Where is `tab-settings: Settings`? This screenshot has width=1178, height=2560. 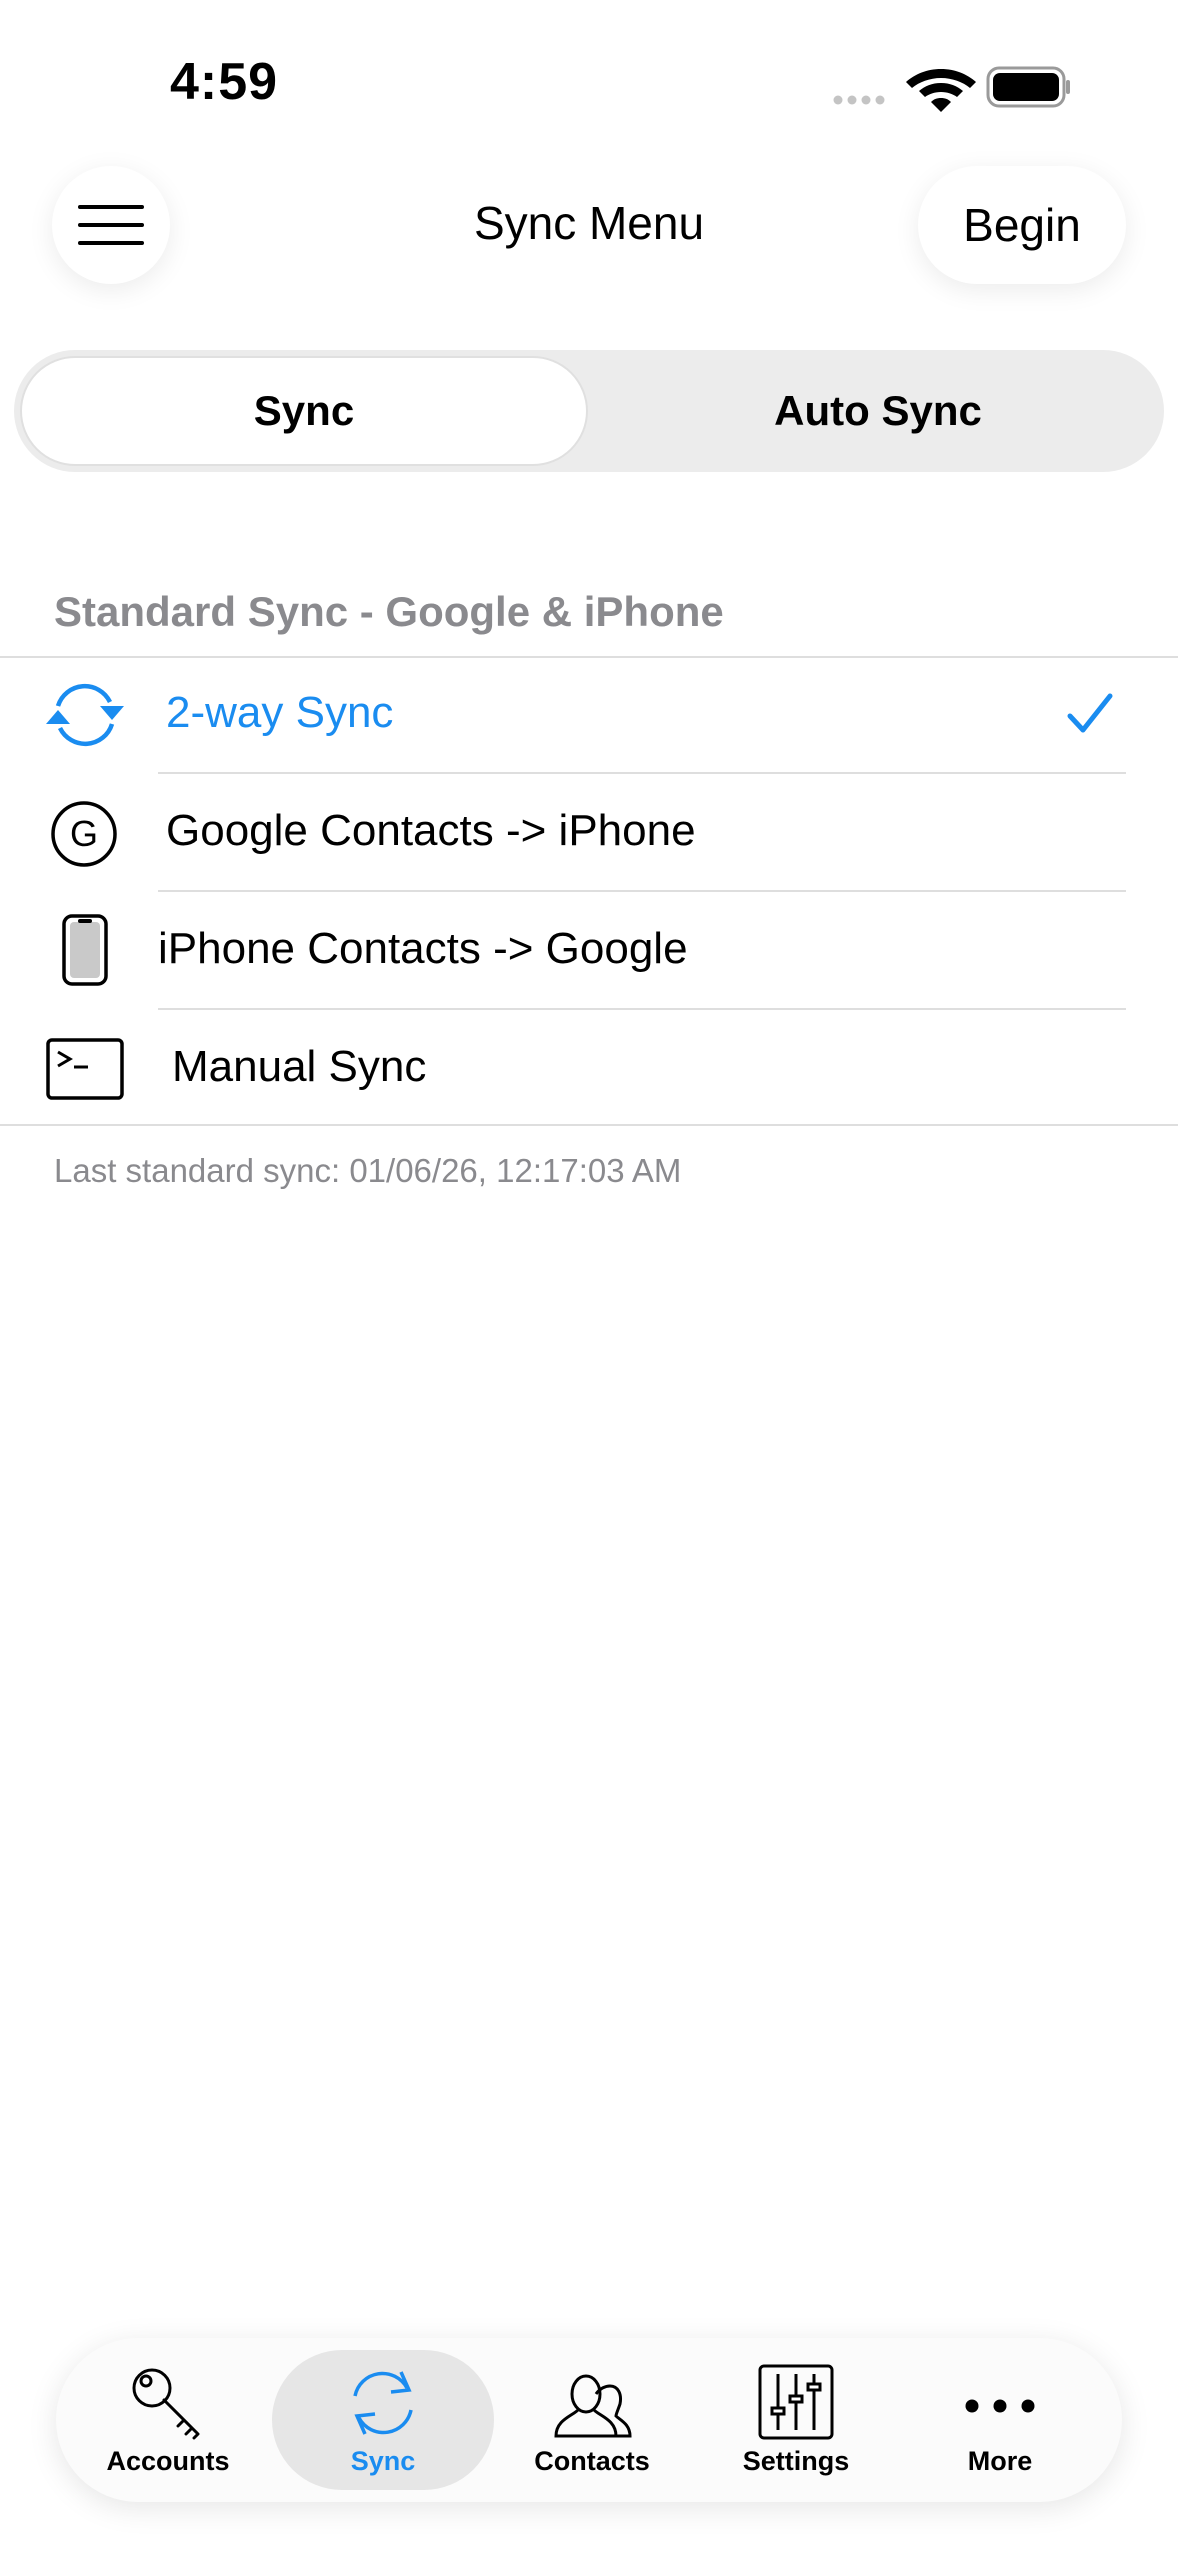
tab-settings: Settings is located at coordinates (796, 2420).